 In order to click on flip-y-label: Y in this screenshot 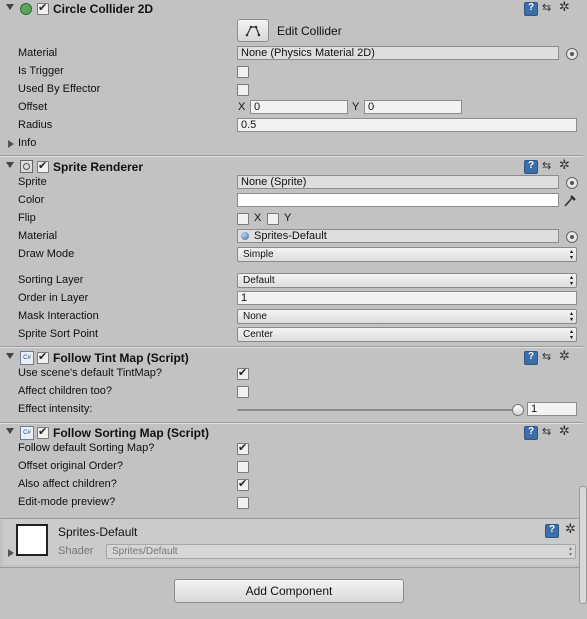, I will do `click(288, 218)`.